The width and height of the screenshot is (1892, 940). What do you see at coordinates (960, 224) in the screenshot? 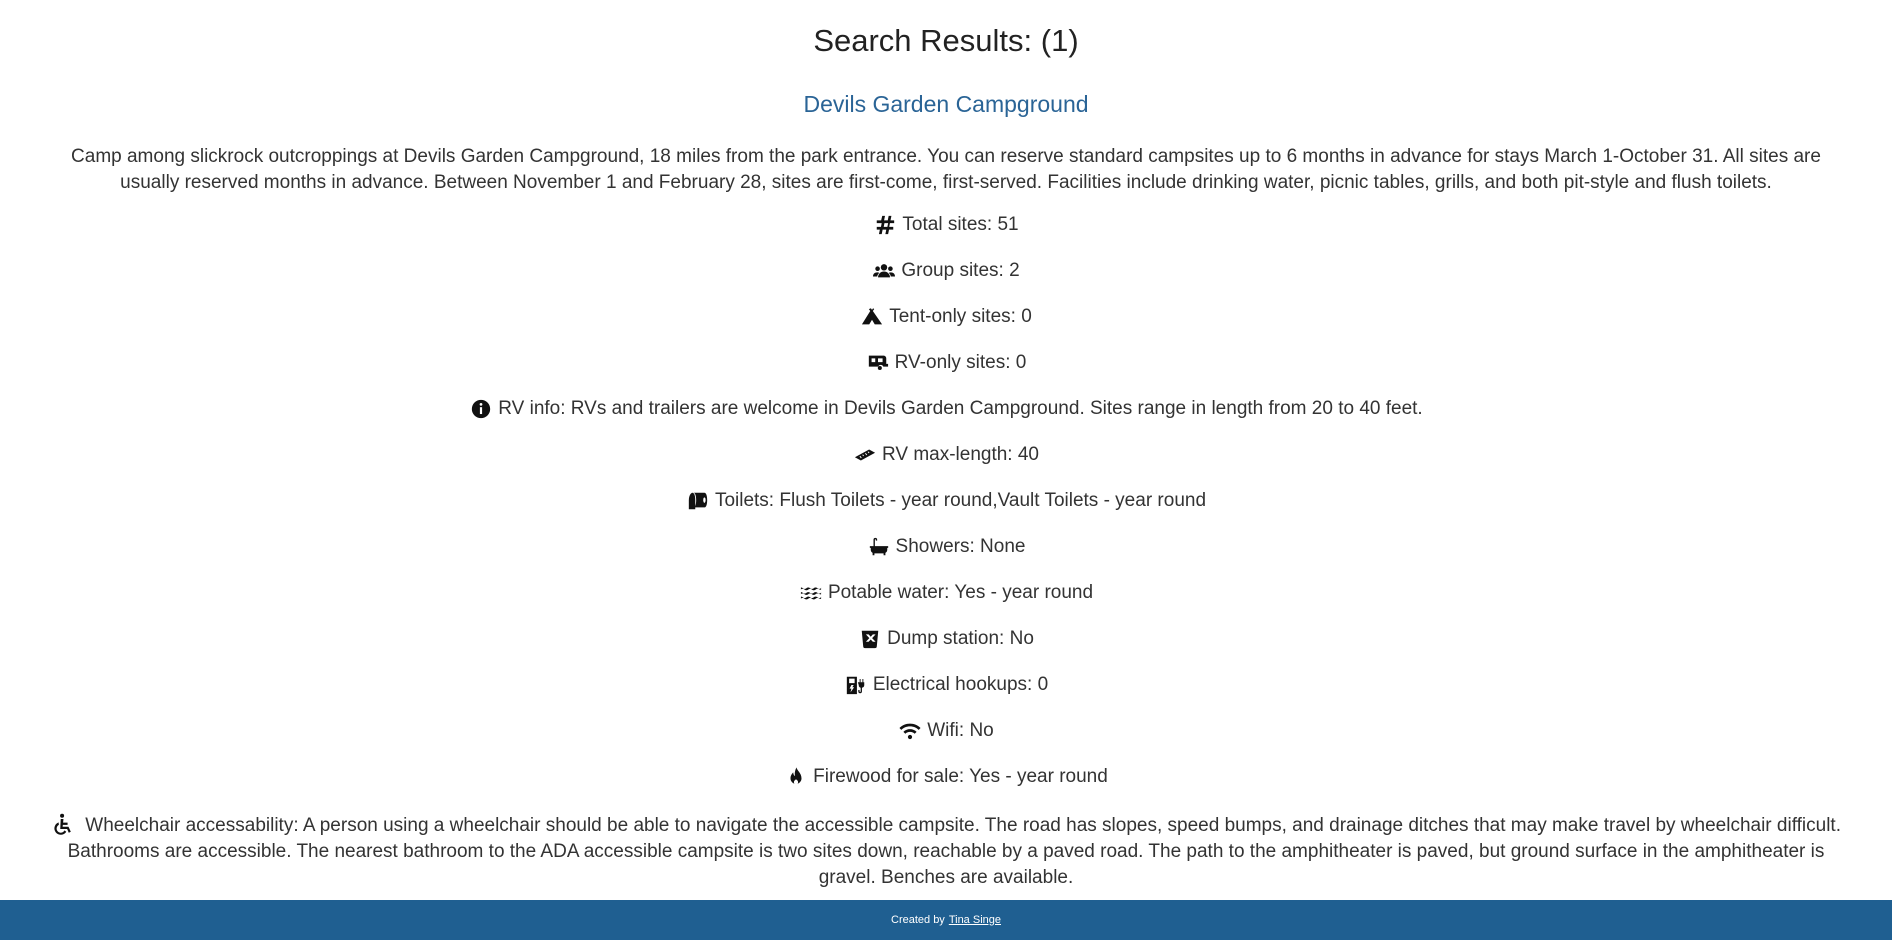
I see `detail-text: Total sites: 51` at bounding box center [960, 224].